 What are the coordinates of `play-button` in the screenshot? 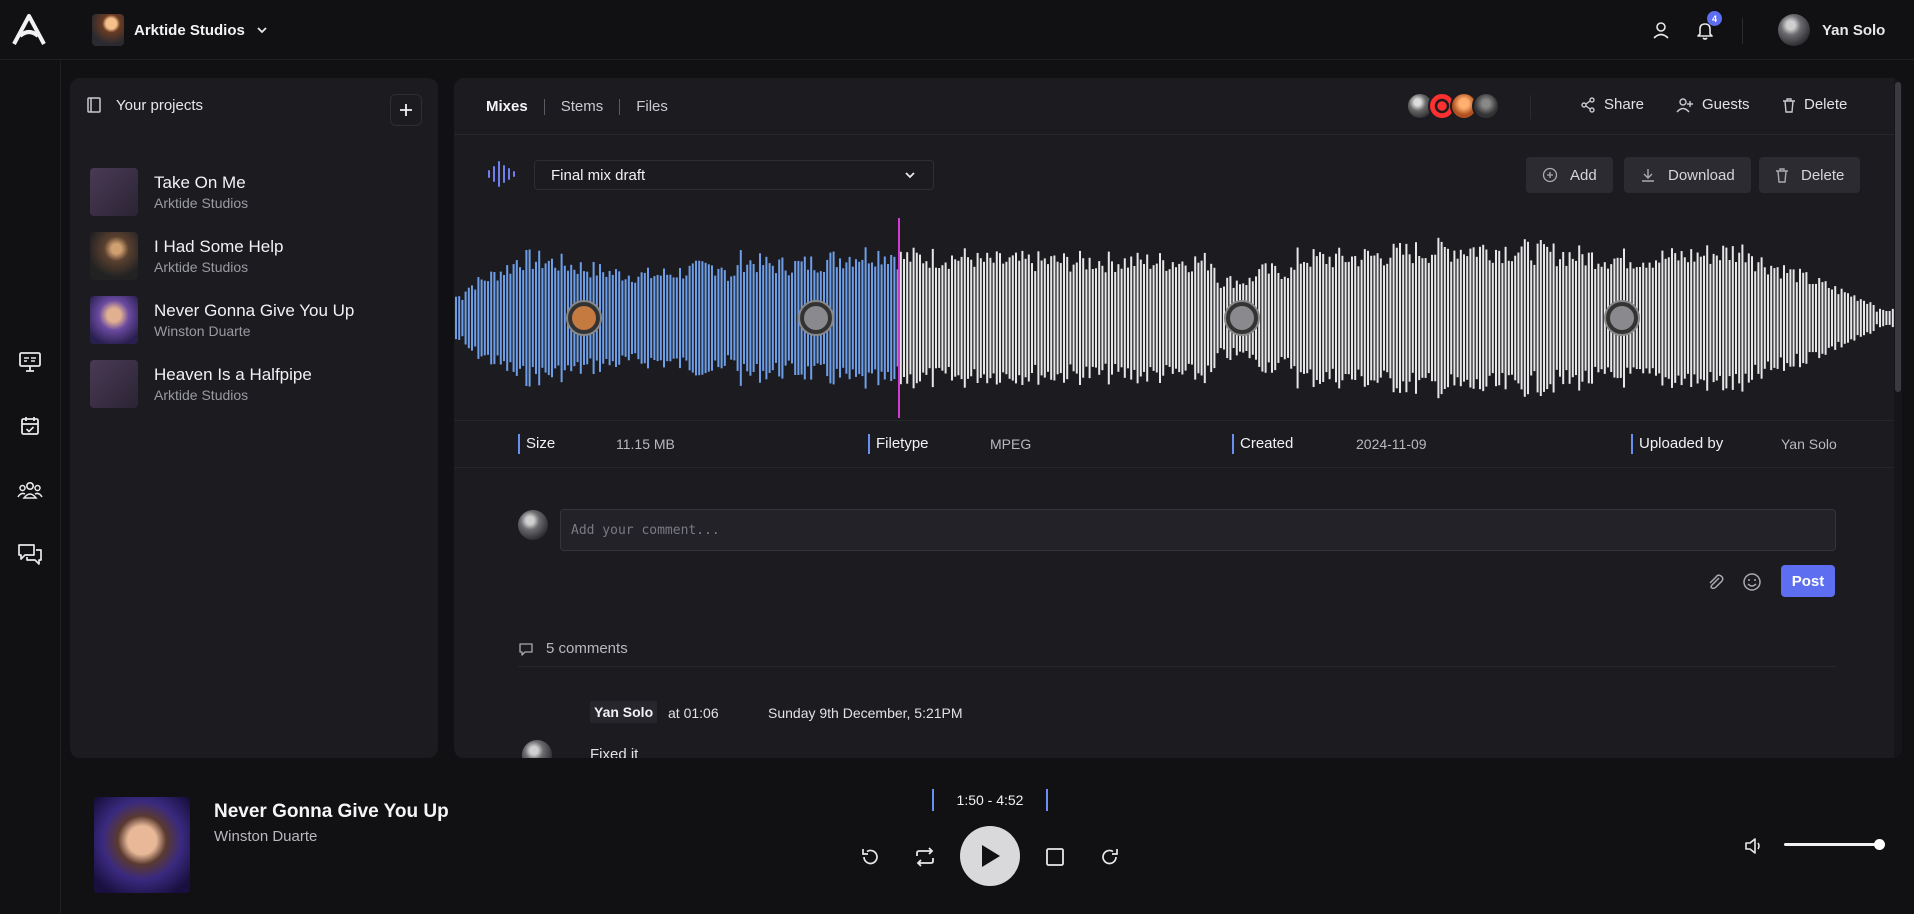 It's located at (990, 856).